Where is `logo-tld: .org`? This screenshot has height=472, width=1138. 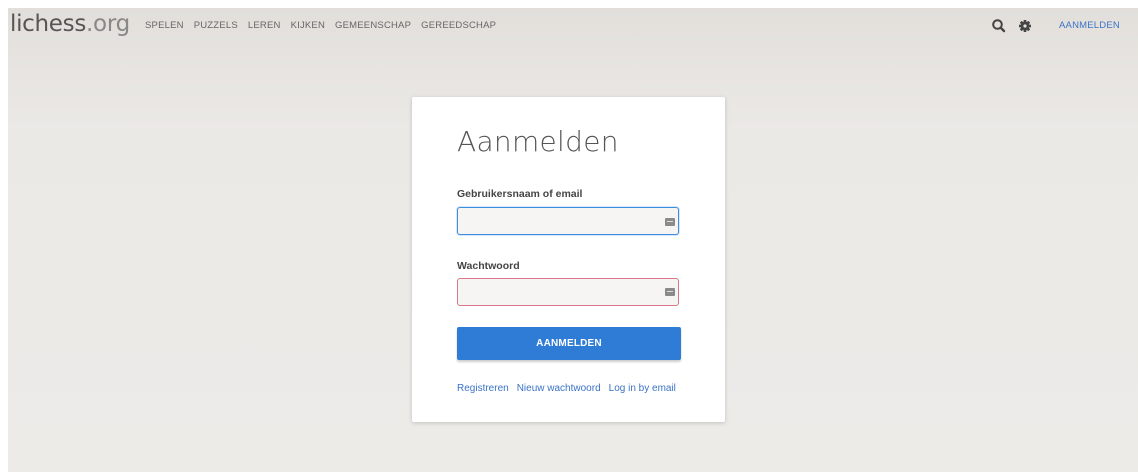 logo-tld: .org is located at coordinates (108, 24).